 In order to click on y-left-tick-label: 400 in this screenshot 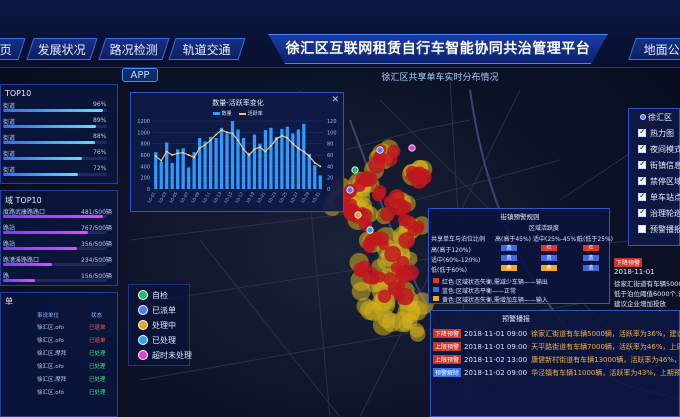, I will do `click(145, 167)`.